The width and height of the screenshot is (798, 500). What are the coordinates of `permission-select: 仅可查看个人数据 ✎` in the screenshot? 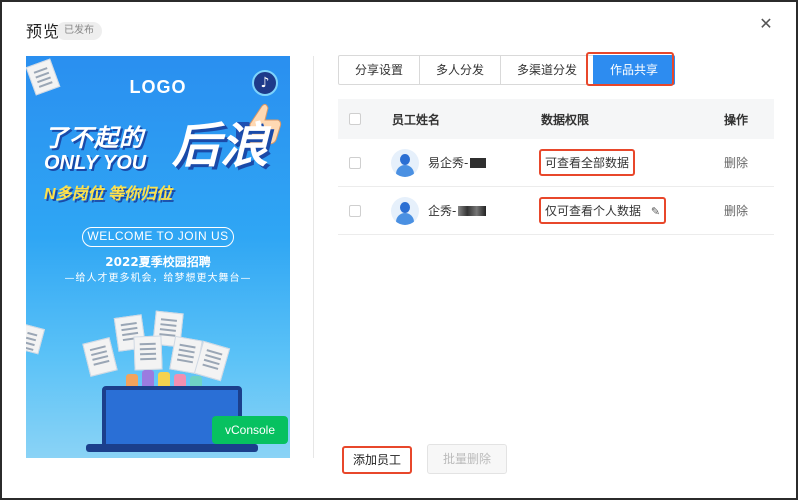 It's located at (603, 210).